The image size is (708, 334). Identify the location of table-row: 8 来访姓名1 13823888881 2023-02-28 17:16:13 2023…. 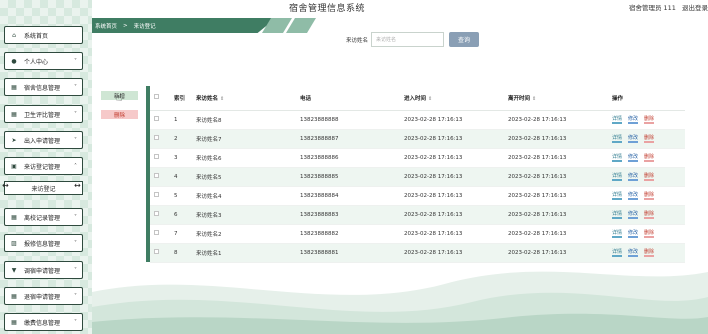
(417, 253).